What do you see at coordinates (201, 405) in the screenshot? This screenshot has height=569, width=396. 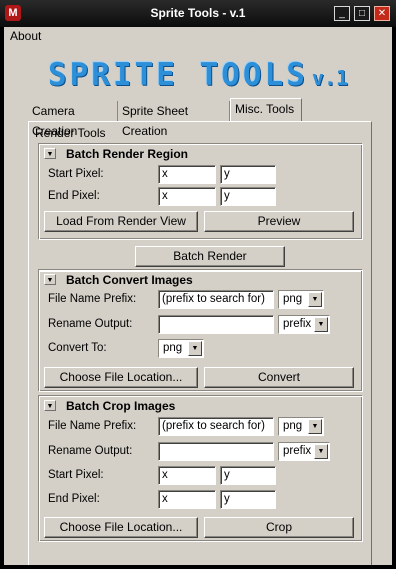 I see `frame-header: ▼ Batch Crop Images` at bounding box center [201, 405].